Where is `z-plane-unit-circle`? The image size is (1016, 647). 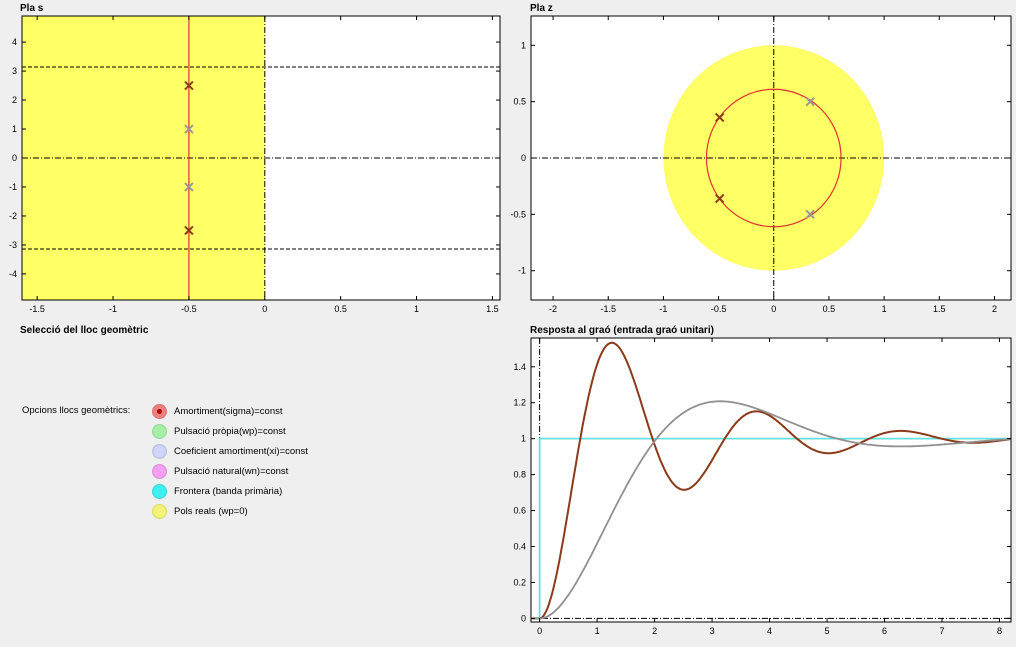 z-plane-unit-circle is located at coordinates (774, 158).